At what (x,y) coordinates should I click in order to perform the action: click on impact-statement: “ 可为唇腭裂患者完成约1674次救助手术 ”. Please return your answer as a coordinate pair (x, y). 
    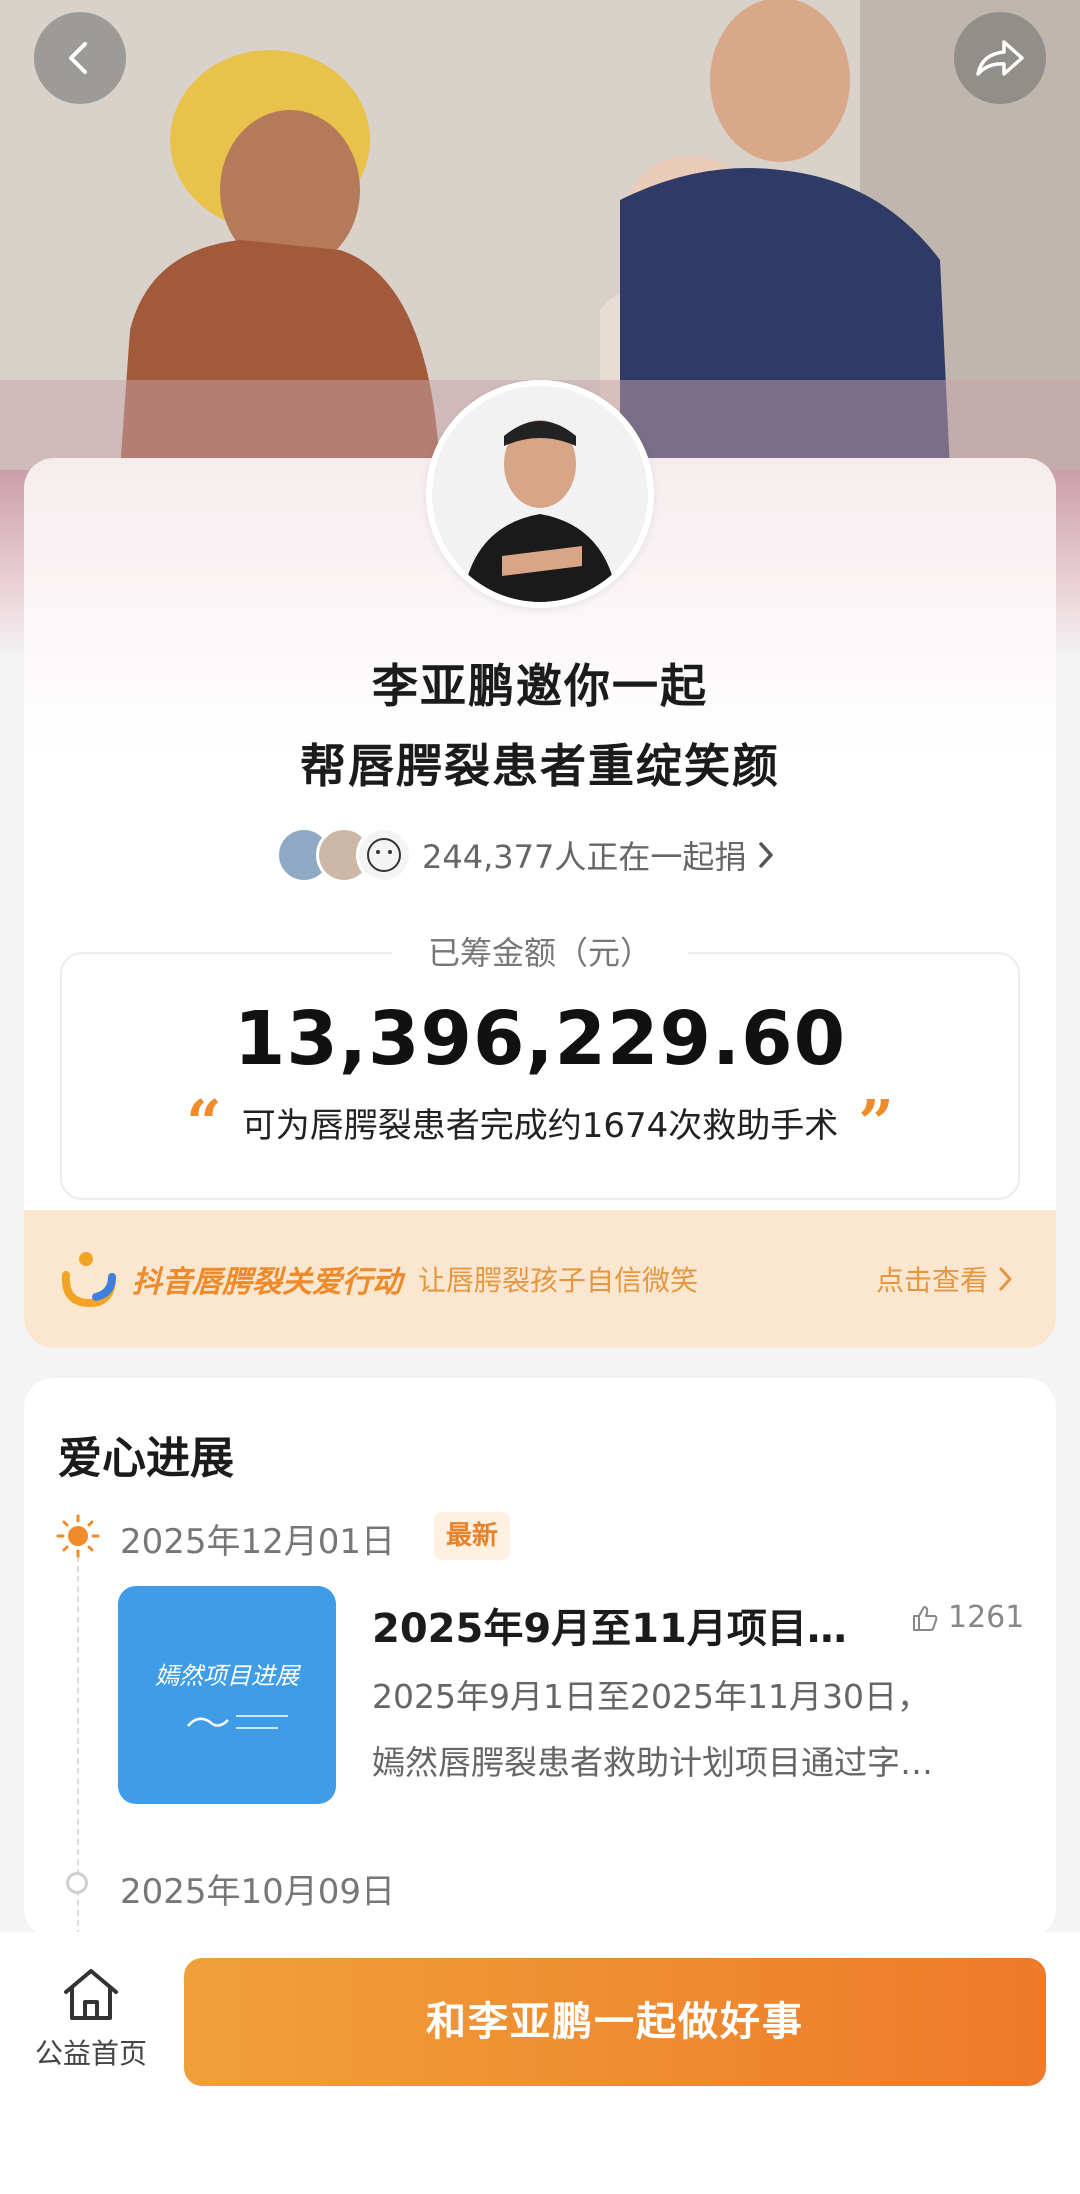
    Looking at the image, I should click on (540, 1122).